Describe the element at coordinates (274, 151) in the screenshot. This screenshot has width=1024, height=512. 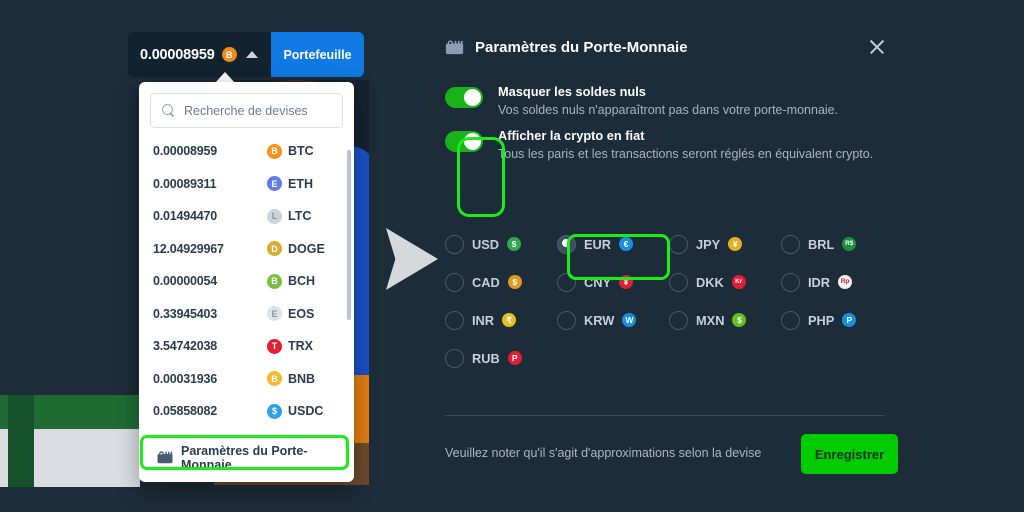
I see `btc-coin-icon: B` at that location.